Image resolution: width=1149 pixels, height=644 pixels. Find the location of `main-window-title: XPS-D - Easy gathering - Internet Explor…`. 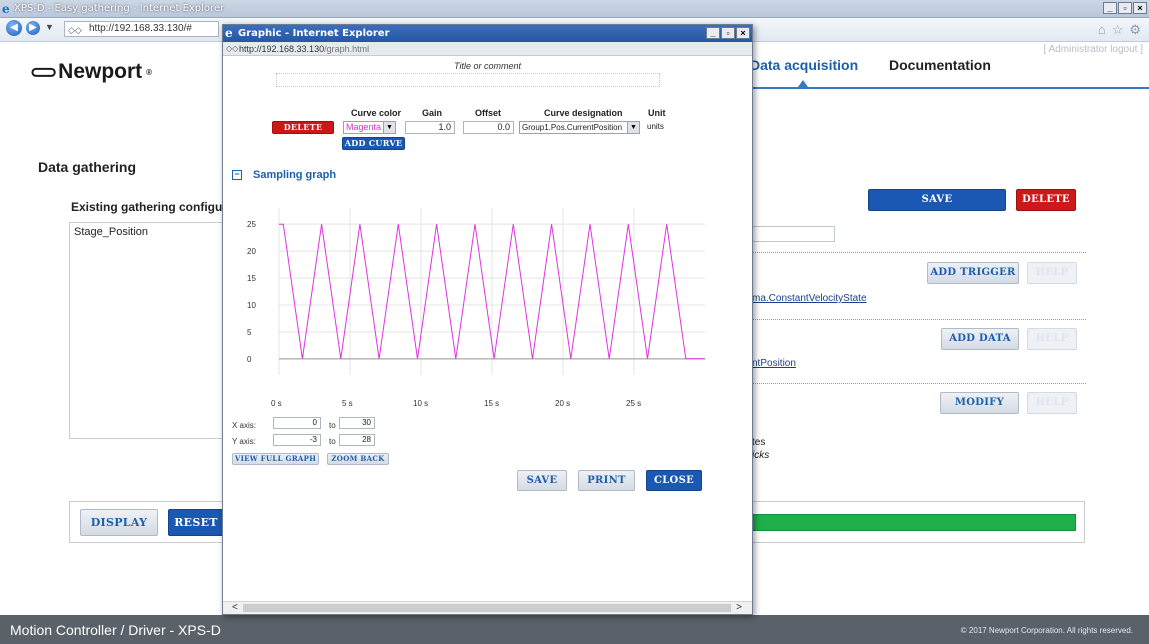

main-window-title: XPS-D - Easy gathering - Internet Explor… is located at coordinates (119, 8).